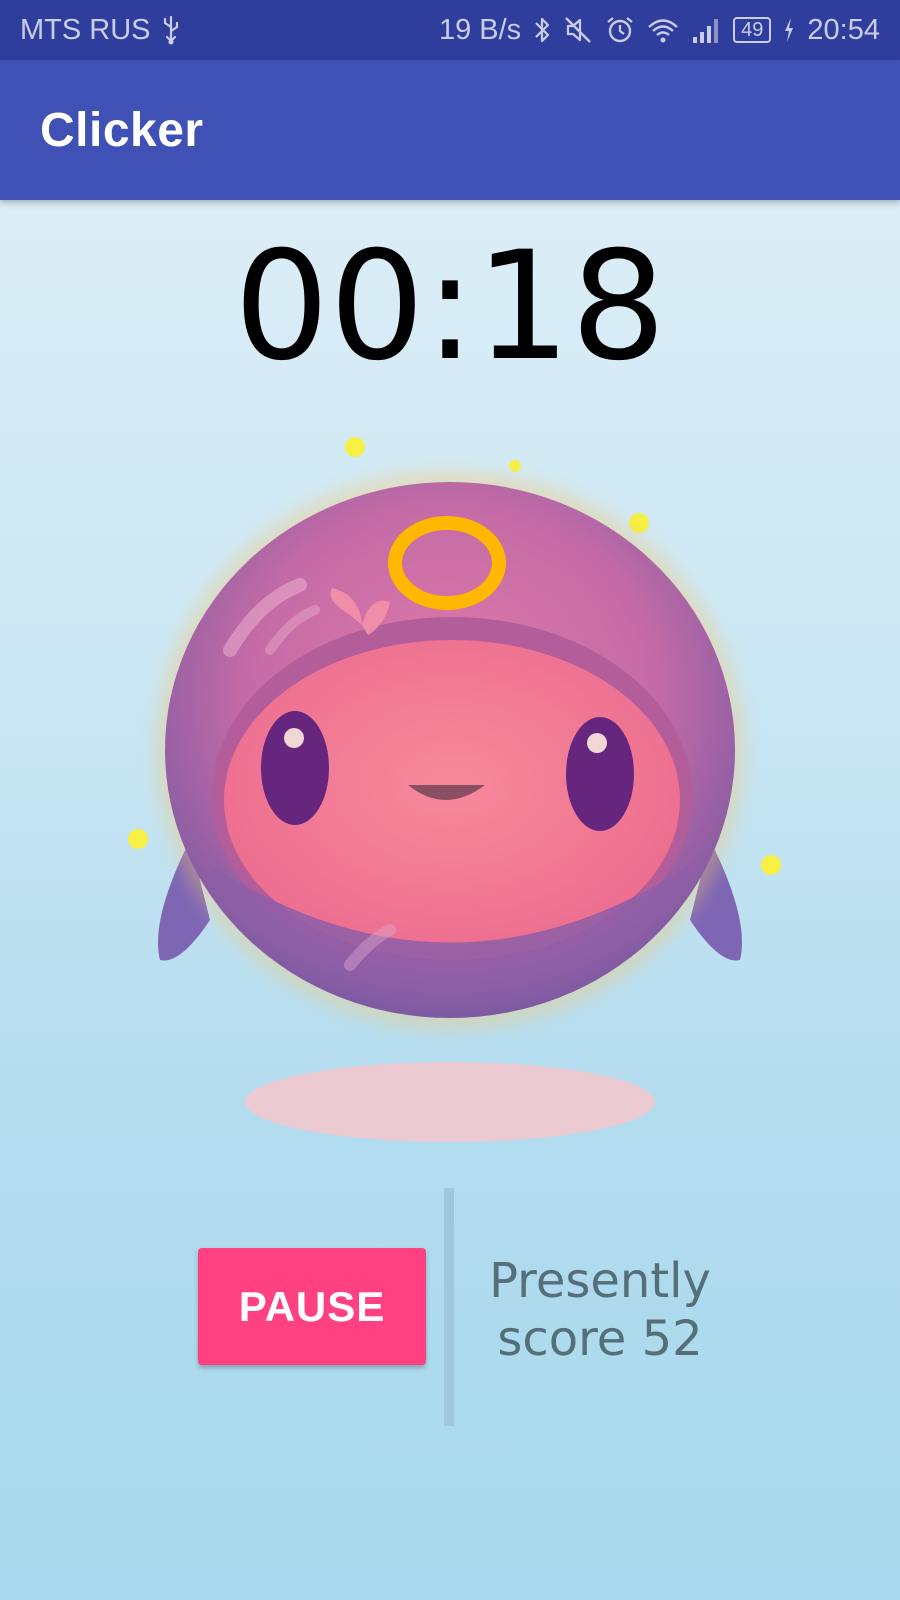 This screenshot has height=1600, width=900. I want to click on status-bar: MTS RUS 19 B/s 49 20:54, so click(450, 30).